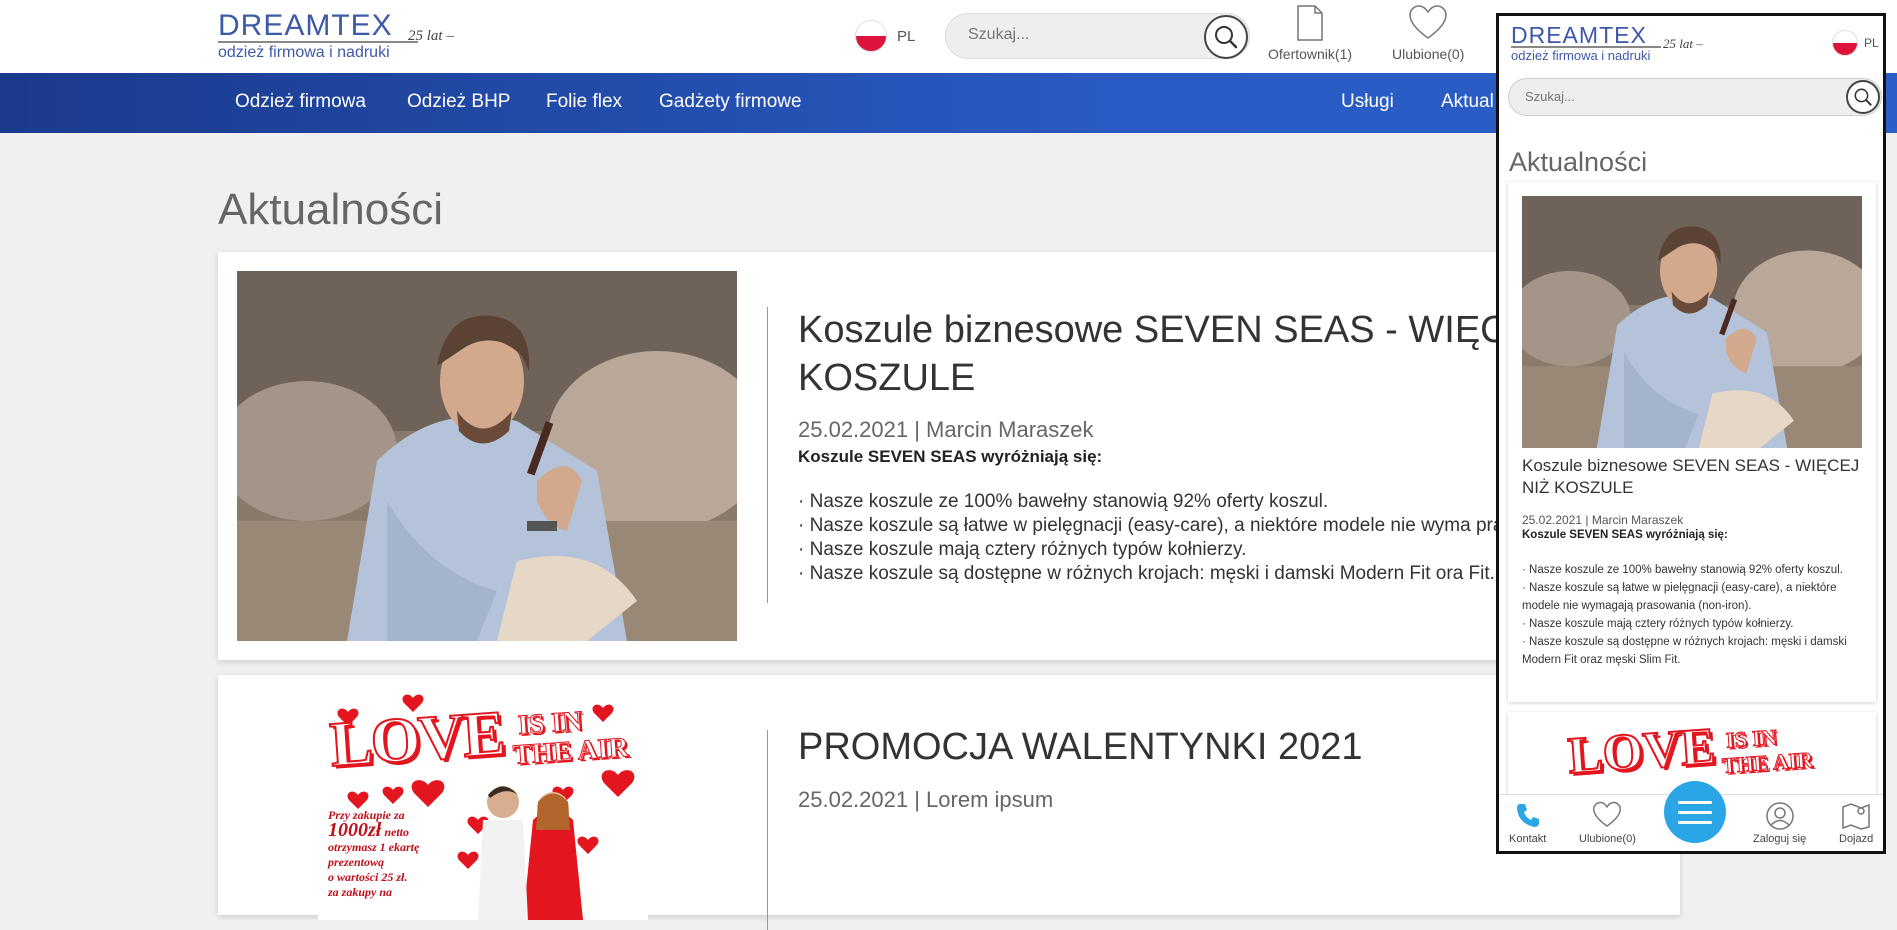 The height and width of the screenshot is (930, 1897). Describe the element at coordinates (1428, 54) in the screenshot. I see `favorites-label: Ulubione(0)` at that location.